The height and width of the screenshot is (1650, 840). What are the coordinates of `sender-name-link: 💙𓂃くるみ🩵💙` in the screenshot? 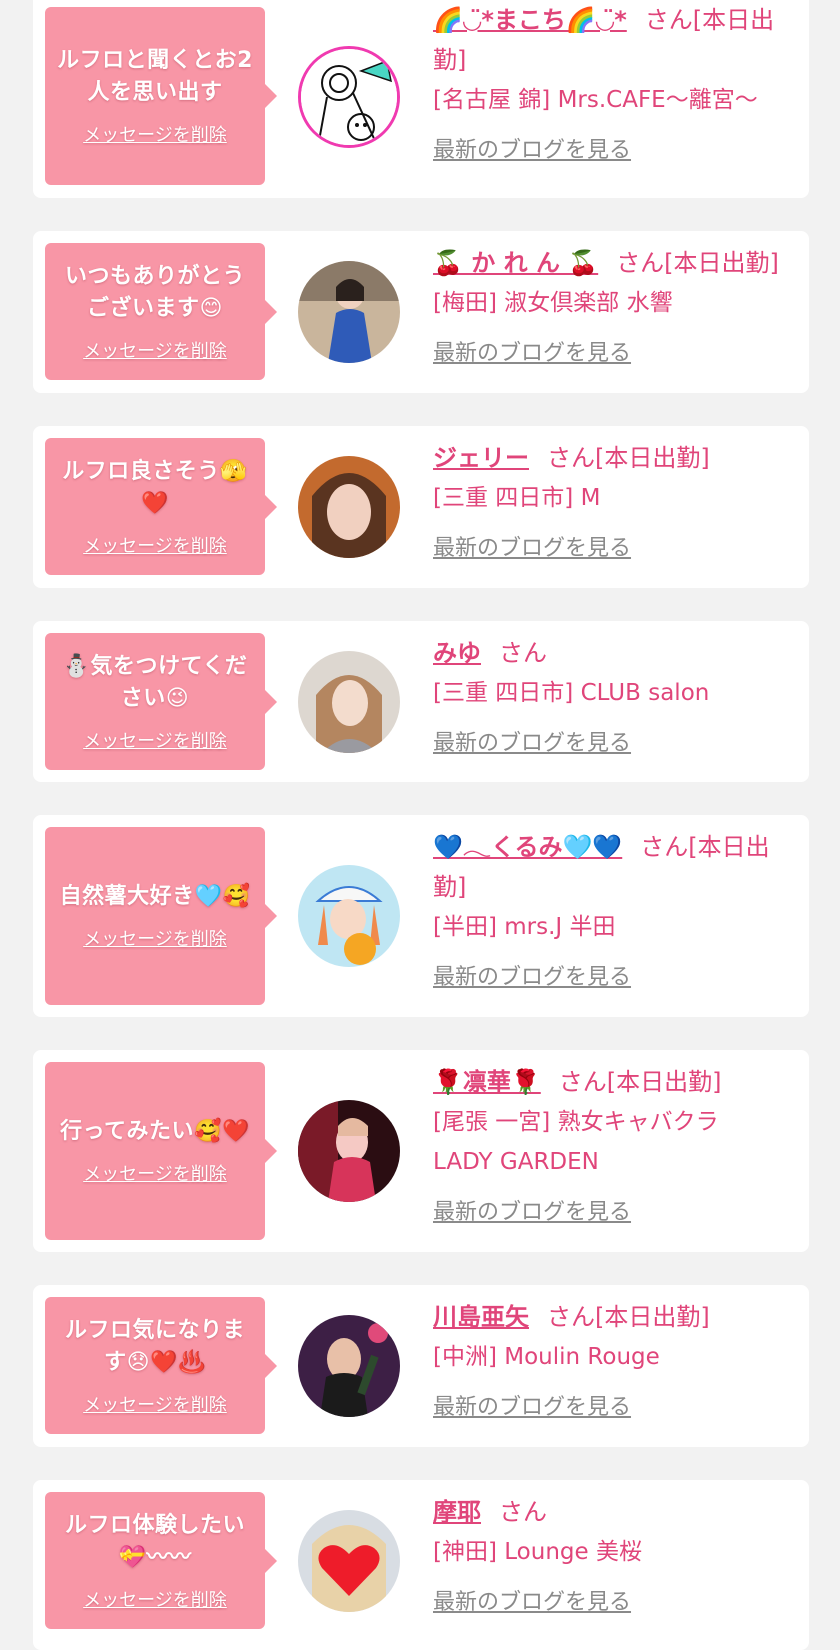 It's located at (527, 847).